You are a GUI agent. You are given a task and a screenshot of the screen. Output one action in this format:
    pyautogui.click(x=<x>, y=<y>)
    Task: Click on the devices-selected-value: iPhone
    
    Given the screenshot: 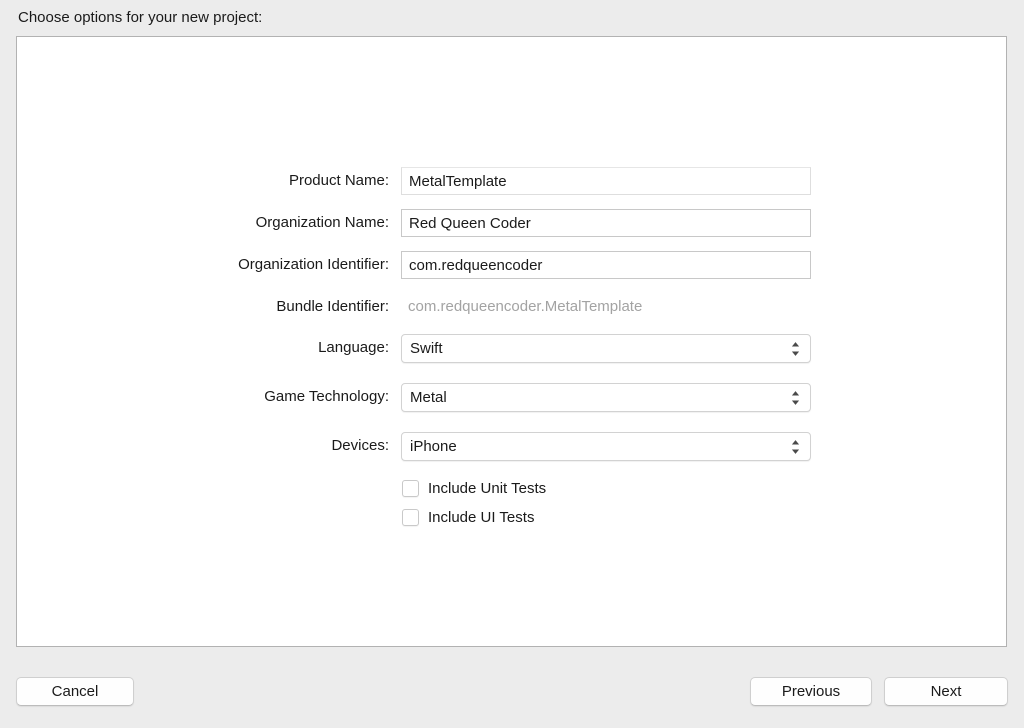 What is the action you would take?
    pyautogui.click(x=433, y=446)
    